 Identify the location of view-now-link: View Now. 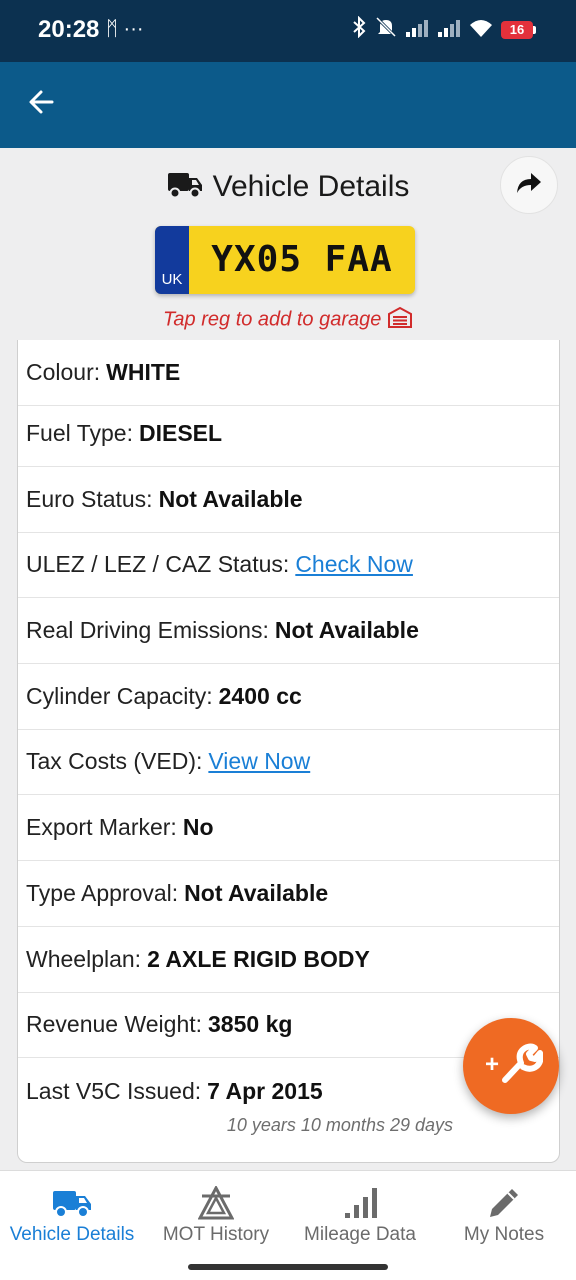
(259, 761).